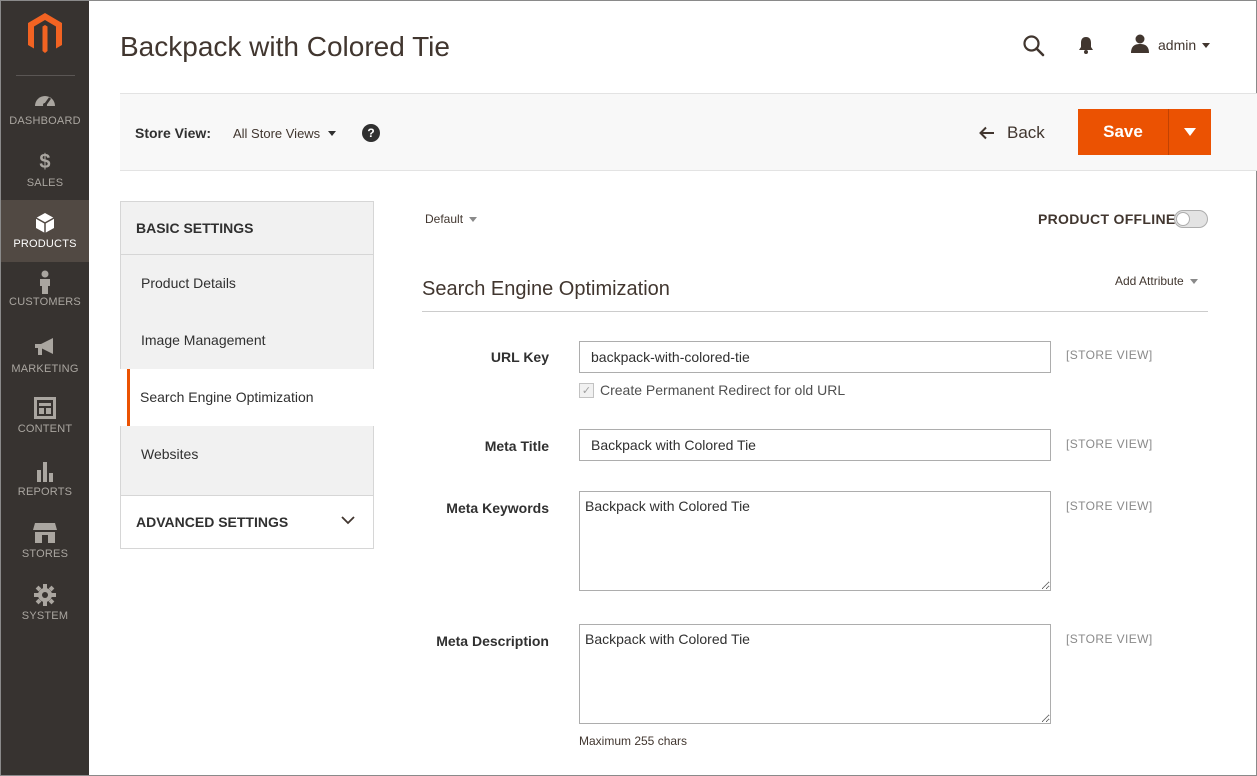  Describe the element at coordinates (45, 33) in the screenshot. I see `magento-logo-icon` at that location.